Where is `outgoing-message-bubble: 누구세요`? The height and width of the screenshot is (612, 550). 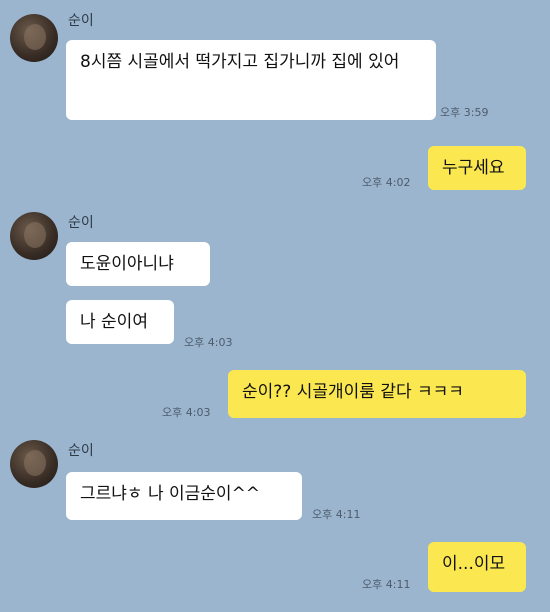
outgoing-message-bubble: 누구세요 is located at coordinates (477, 168).